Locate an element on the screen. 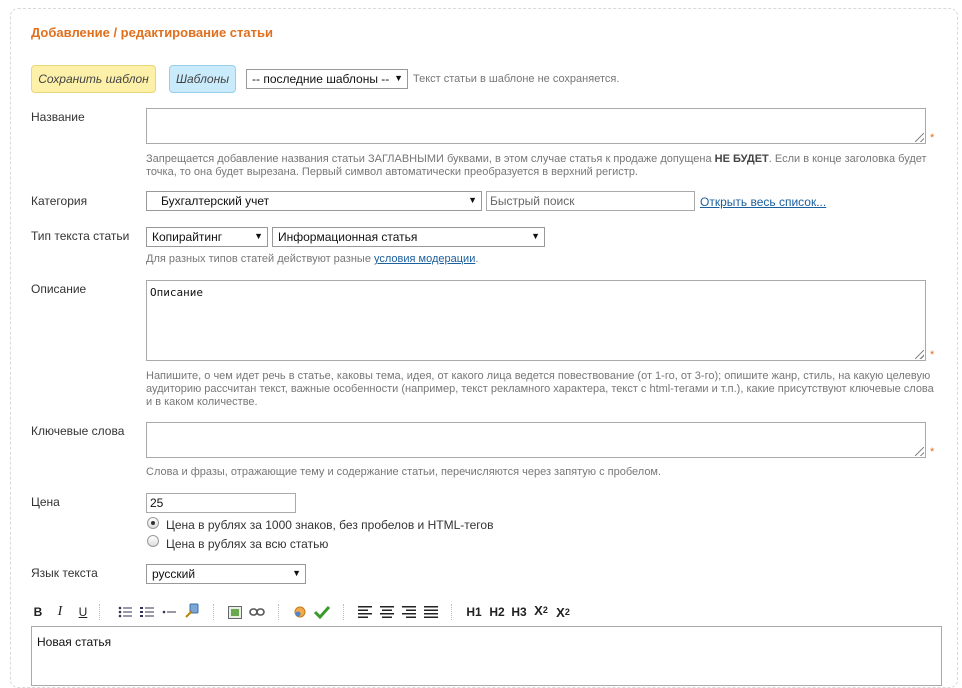 This screenshot has width=962, height=688. article-editor: Новая статья is located at coordinates (486, 656).